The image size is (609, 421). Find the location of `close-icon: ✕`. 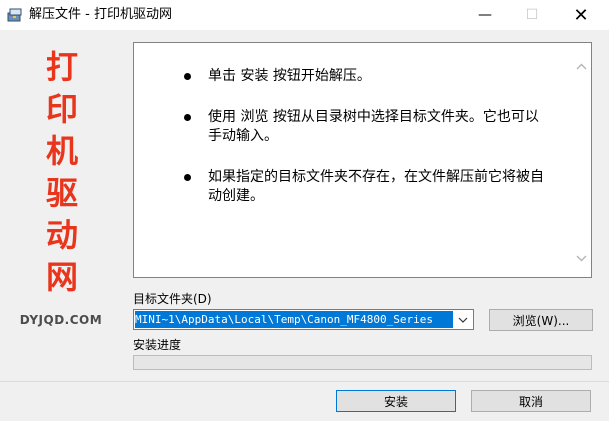

close-icon: ✕ is located at coordinates (581, 15).